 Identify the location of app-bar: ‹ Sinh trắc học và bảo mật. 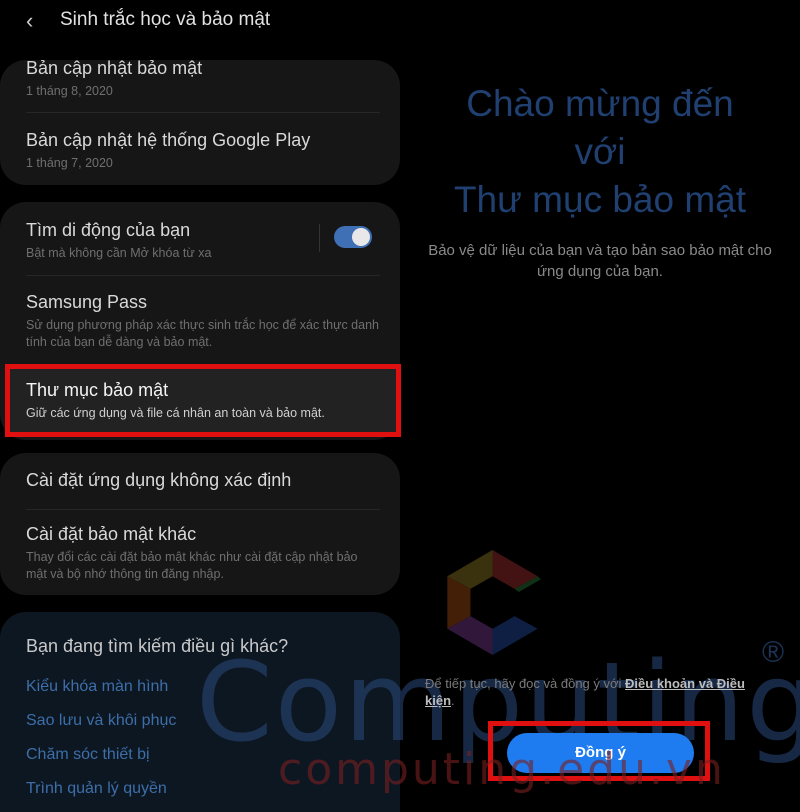
(205, 24).